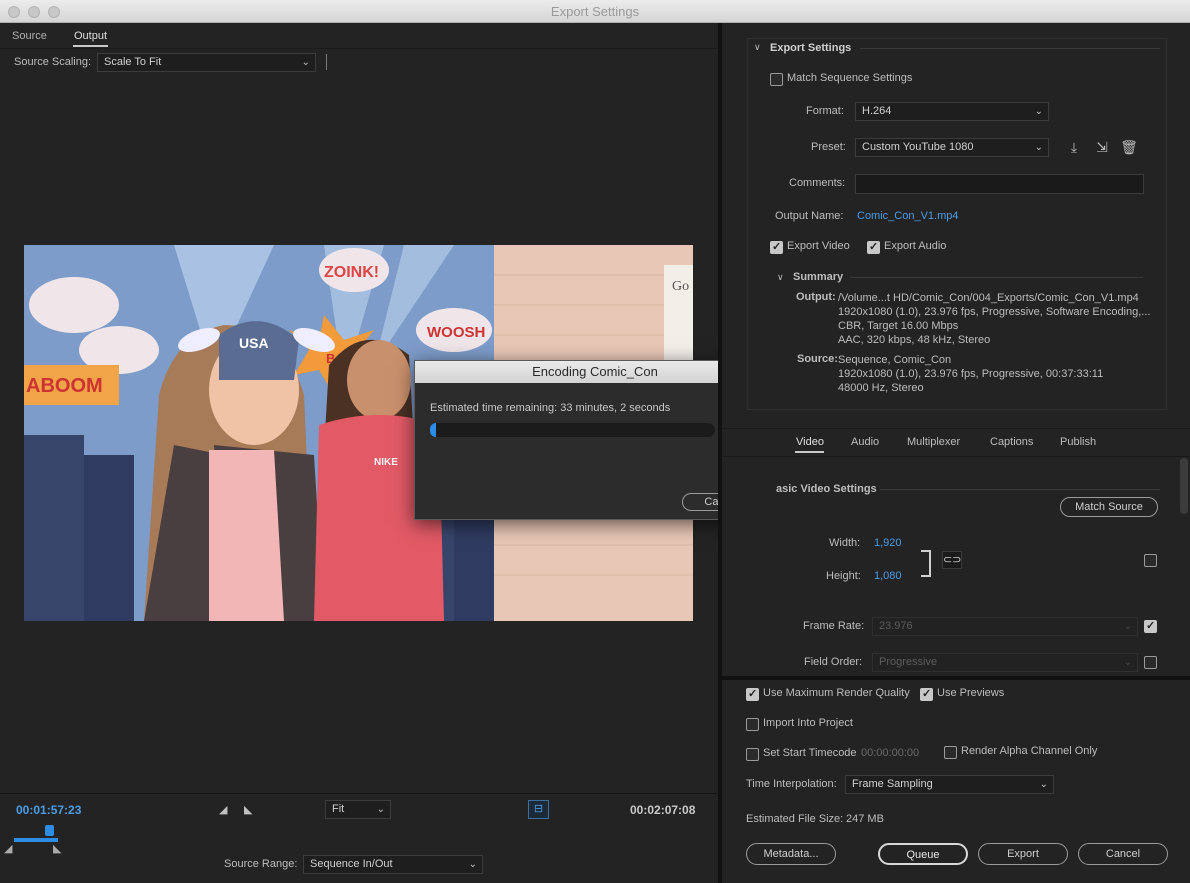 This screenshot has width=1190, height=883. Describe the element at coordinates (826, 489) in the screenshot. I see `basic-video-settings-header: asic Video Settings` at that location.